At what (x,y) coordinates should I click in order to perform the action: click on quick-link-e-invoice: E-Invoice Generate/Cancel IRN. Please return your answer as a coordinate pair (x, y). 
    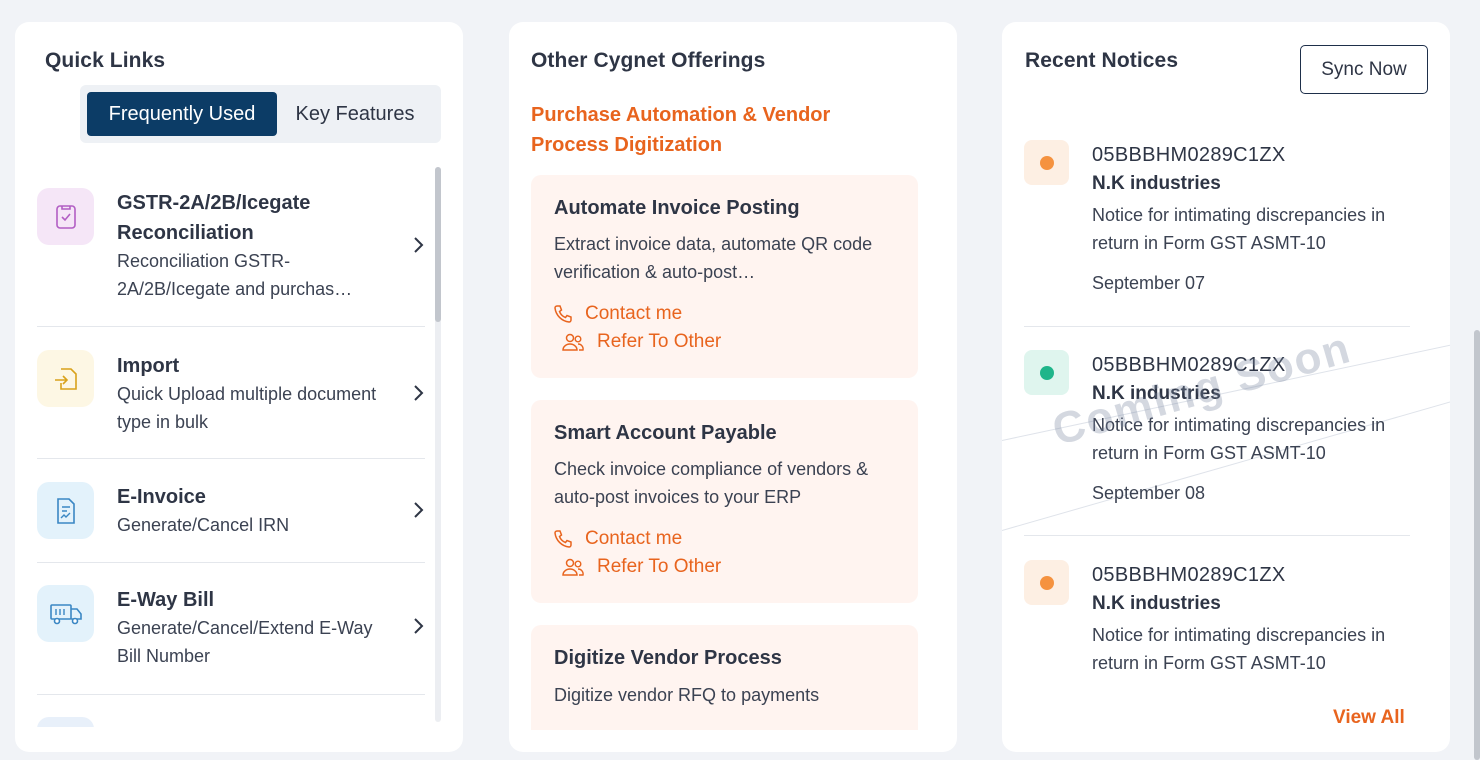
    Looking at the image, I should click on (231, 511).